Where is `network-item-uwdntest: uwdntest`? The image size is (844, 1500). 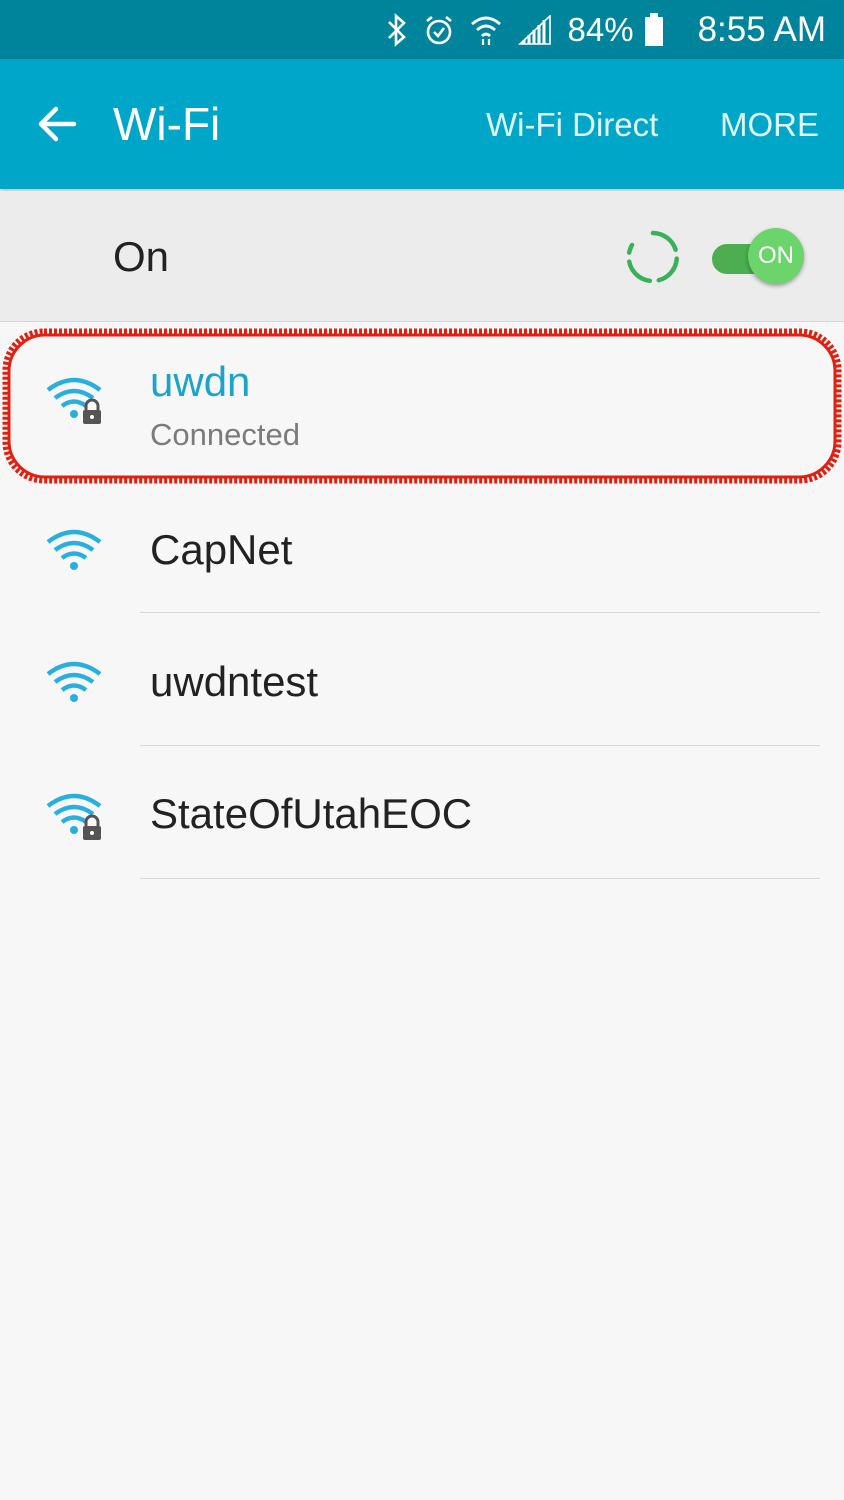 network-item-uwdntest: uwdntest is located at coordinates (422, 680).